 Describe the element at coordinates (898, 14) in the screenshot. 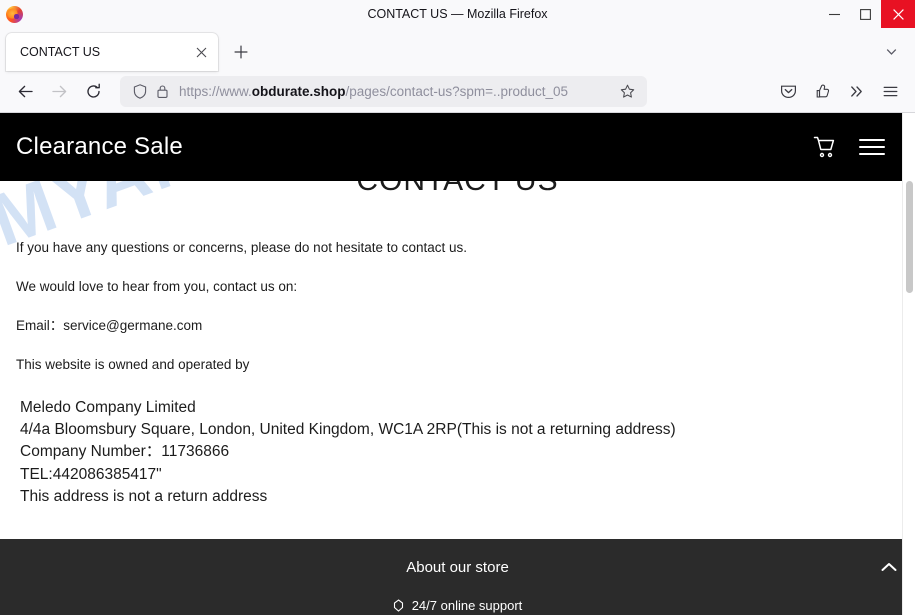

I see `close-button` at that location.